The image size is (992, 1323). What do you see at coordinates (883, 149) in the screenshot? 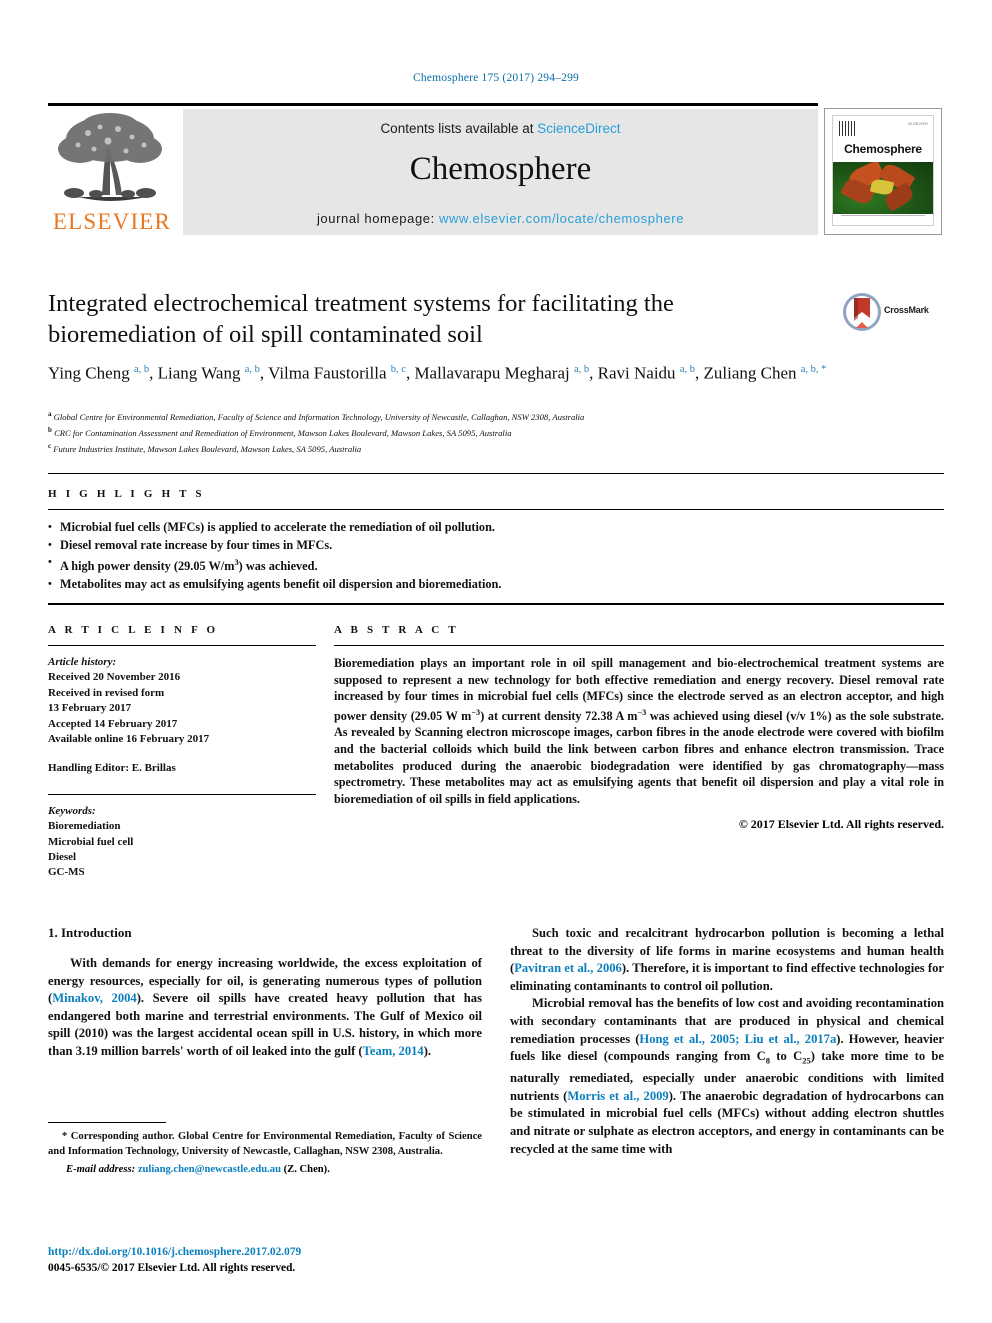
I see `cover-journal-name: Chemosphere` at bounding box center [883, 149].